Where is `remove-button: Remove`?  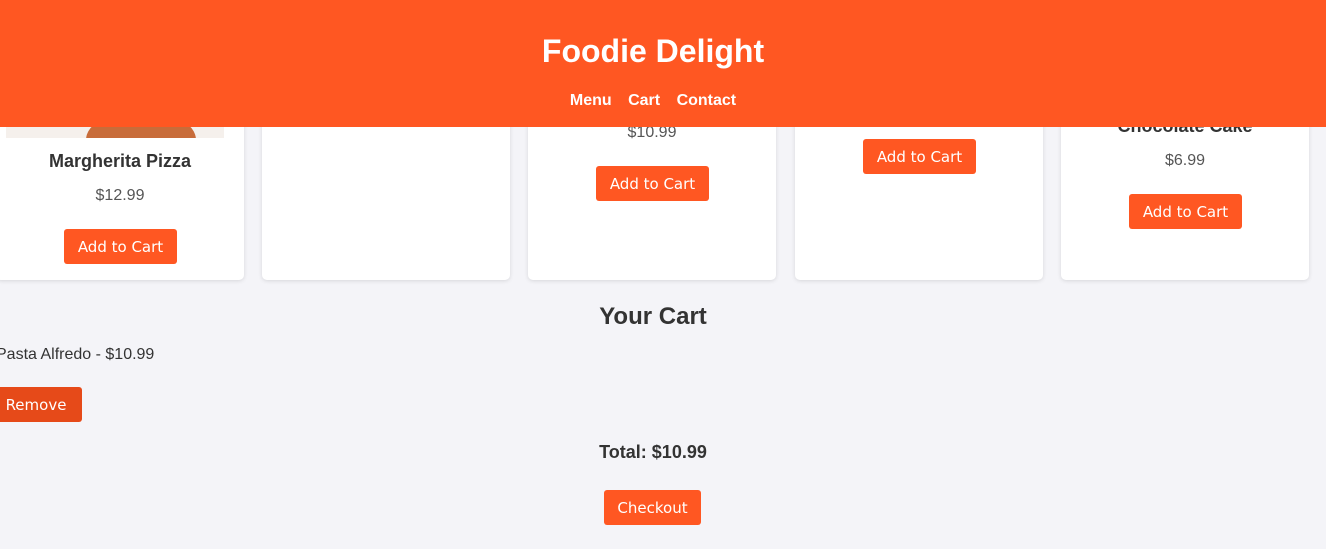 remove-button: Remove is located at coordinates (41, 404).